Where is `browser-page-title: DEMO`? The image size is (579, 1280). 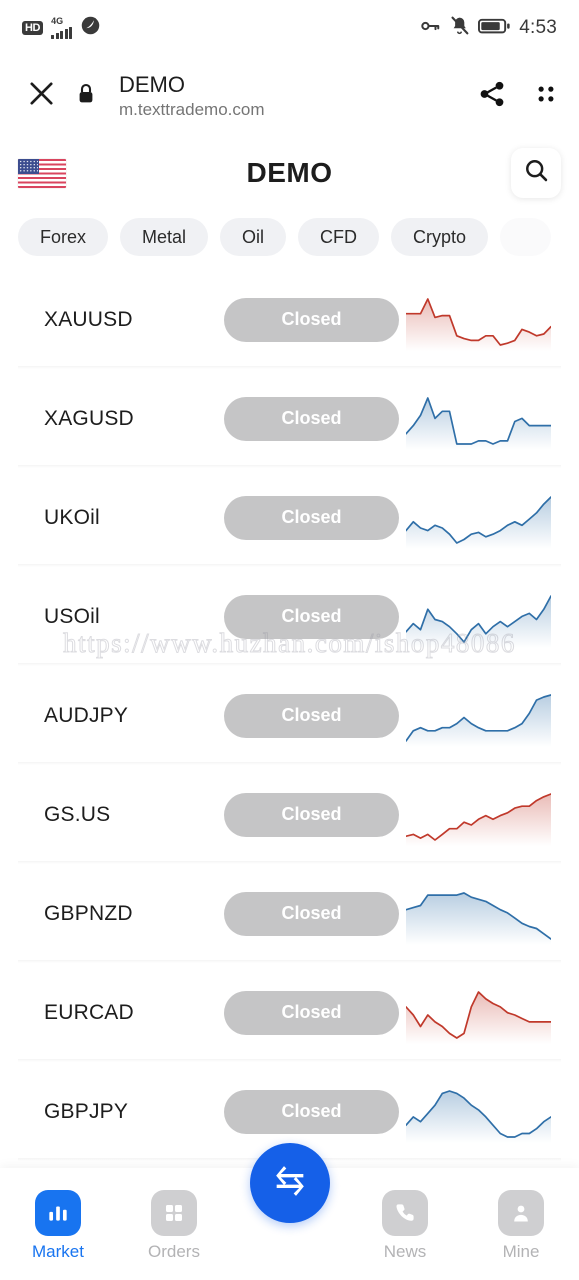 browser-page-title: DEMO is located at coordinates (152, 84).